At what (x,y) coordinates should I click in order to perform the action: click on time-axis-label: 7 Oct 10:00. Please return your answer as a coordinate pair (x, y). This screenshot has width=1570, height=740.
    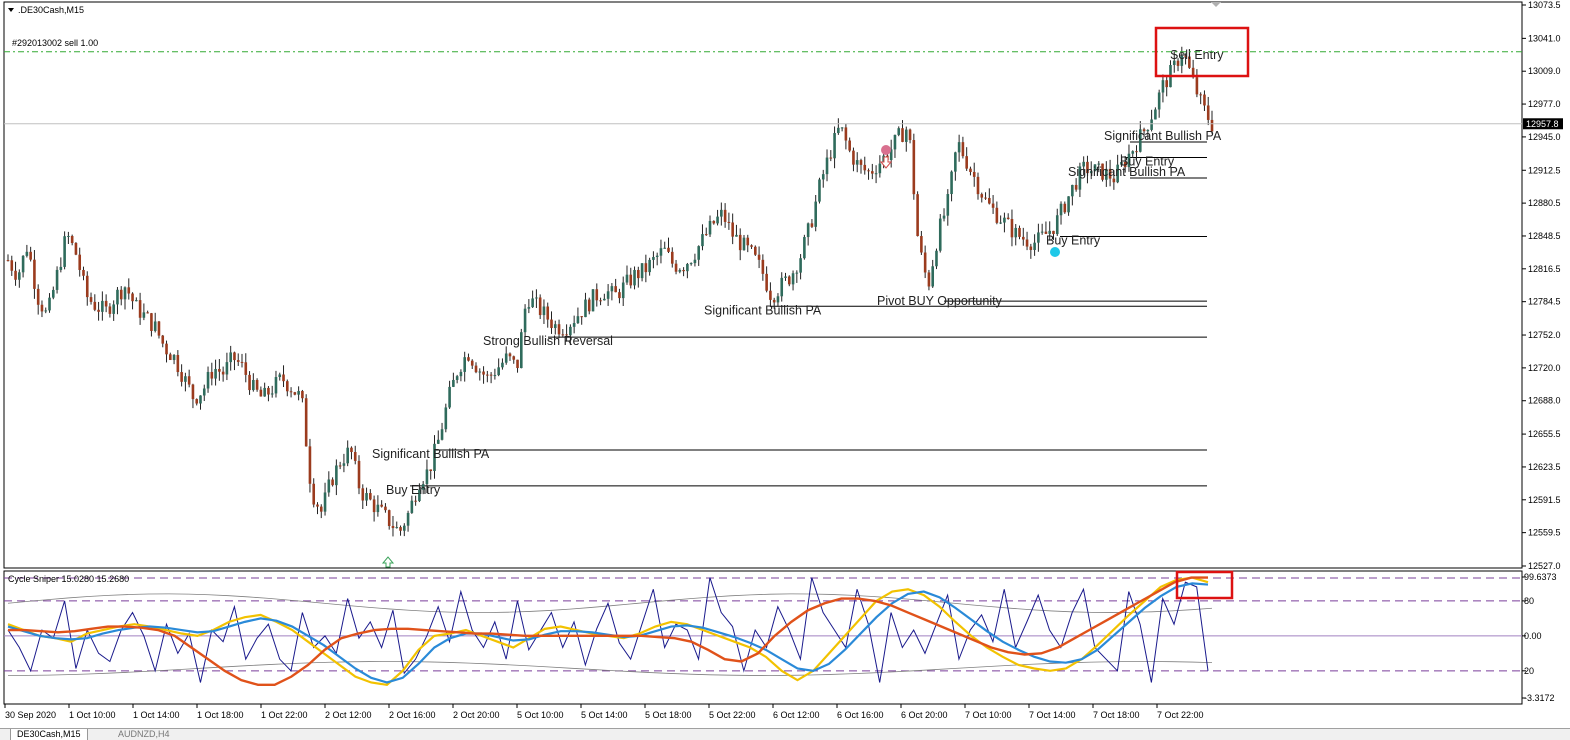
    Looking at the image, I should click on (988, 715).